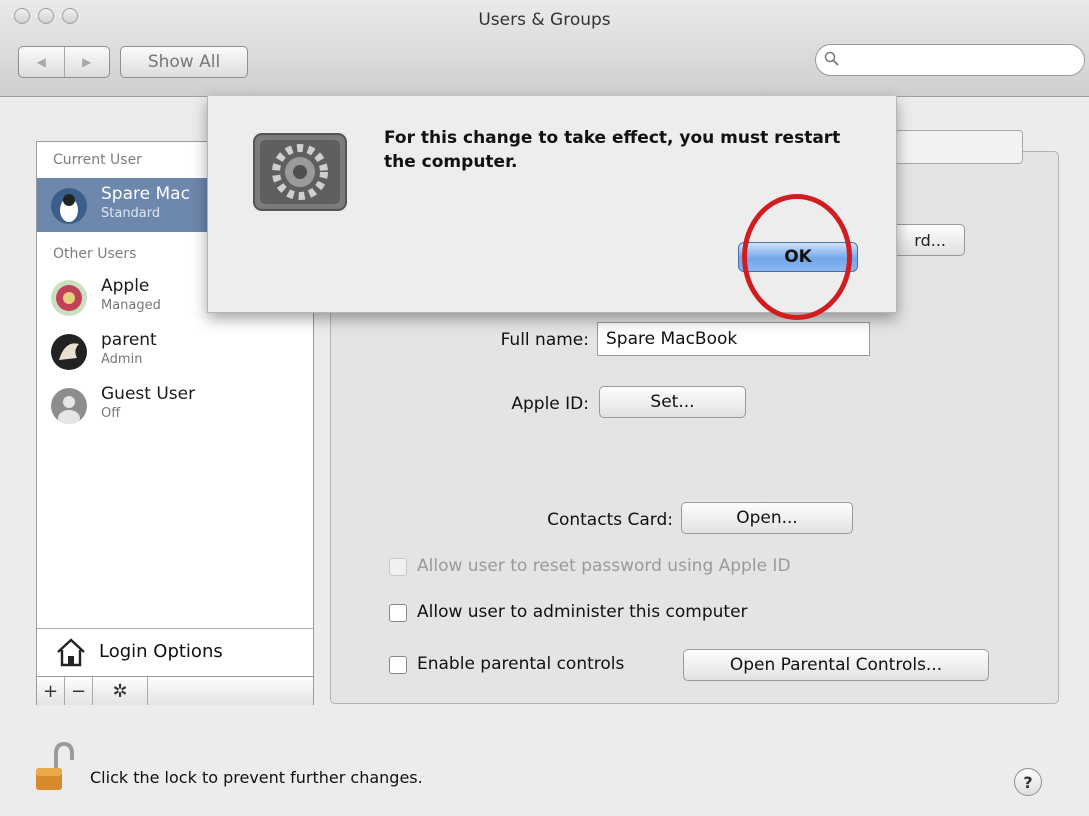 This screenshot has width=1089, height=816. What do you see at coordinates (610, 520) in the screenshot?
I see `contacts-card-label: Contacts Card:` at bounding box center [610, 520].